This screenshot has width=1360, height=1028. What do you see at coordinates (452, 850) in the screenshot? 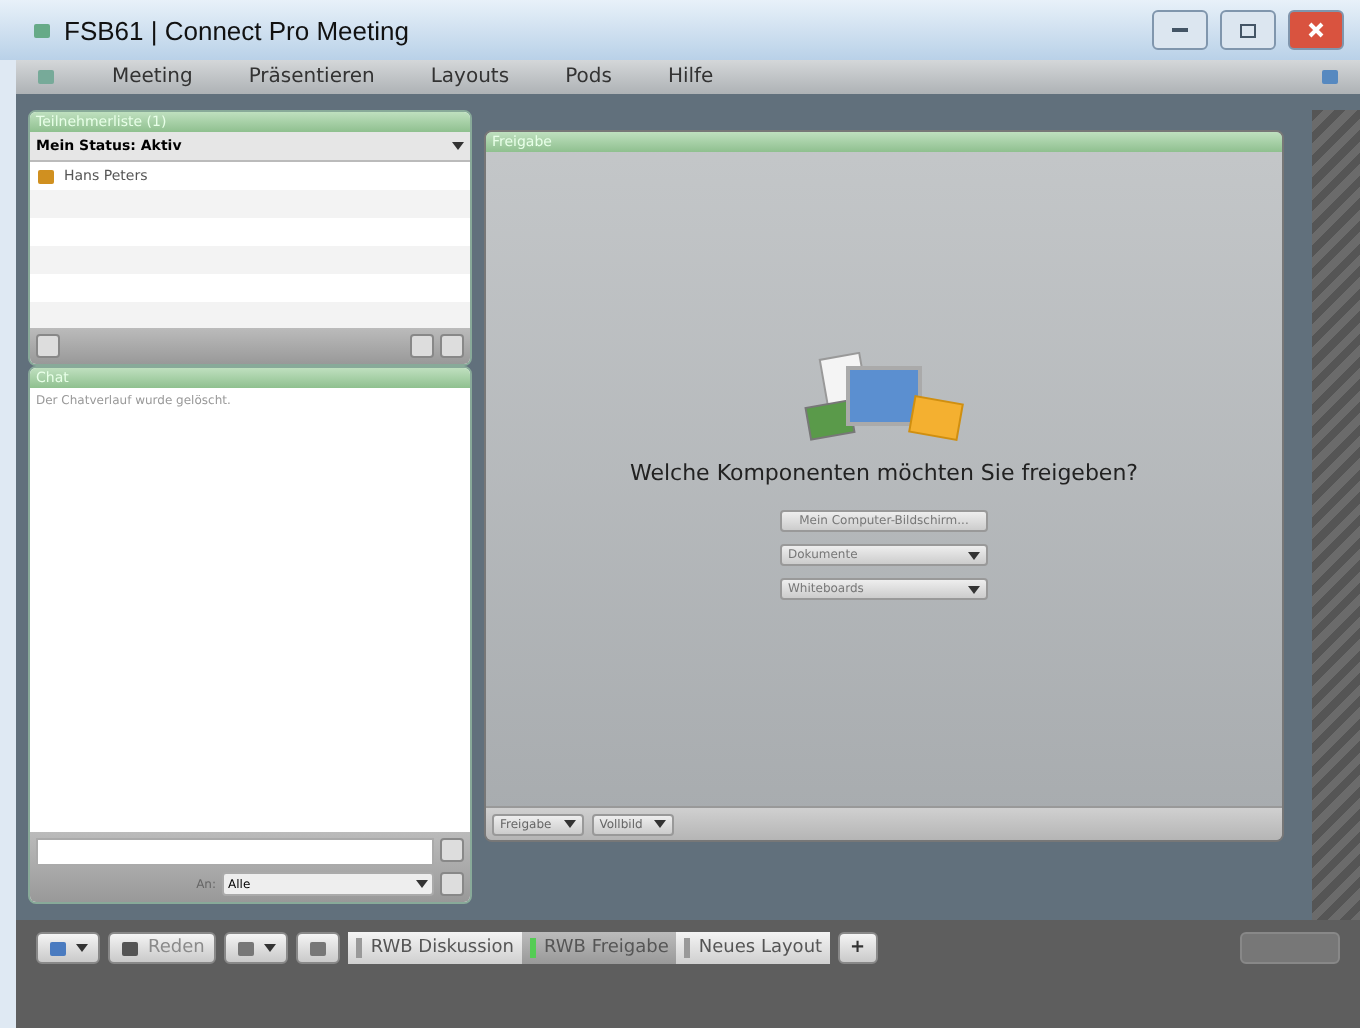
I see `send-button` at bounding box center [452, 850].